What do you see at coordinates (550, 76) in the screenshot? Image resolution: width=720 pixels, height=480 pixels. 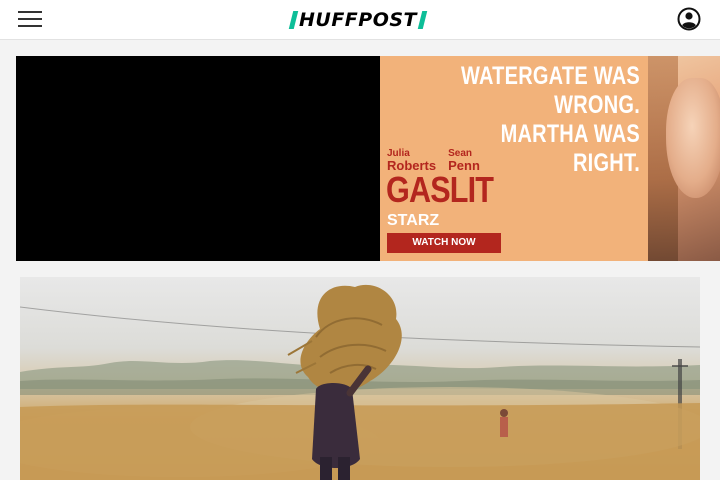 I see `ad-headline-line: WATERGATE WAS` at bounding box center [550, 76].